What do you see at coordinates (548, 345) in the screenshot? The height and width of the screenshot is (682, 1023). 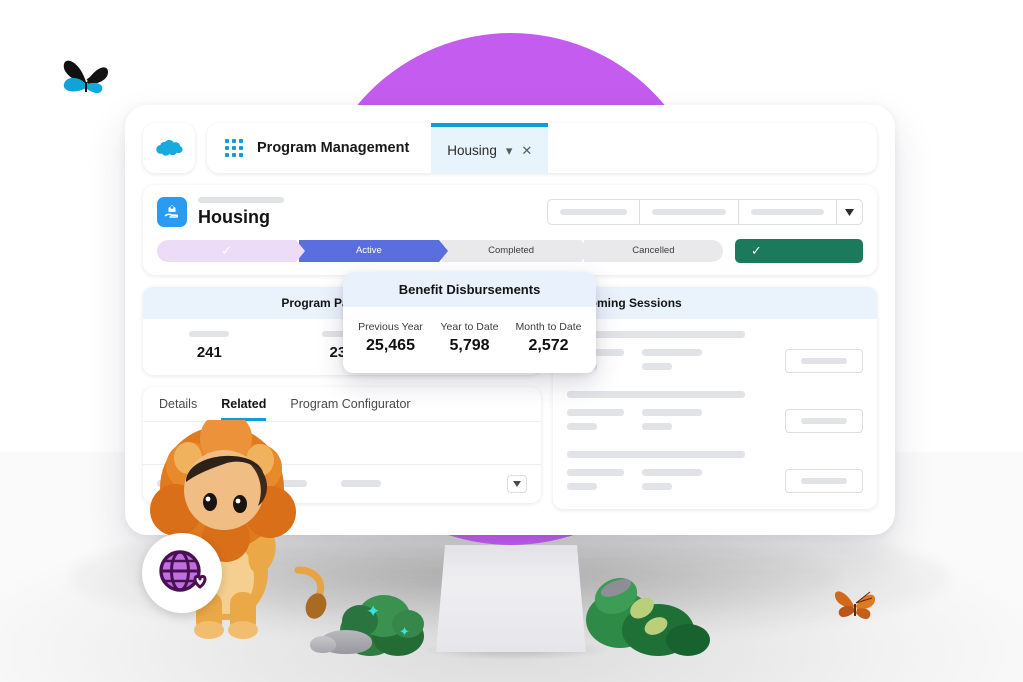 I see `benefit-metric-month-to-date-value: 2,572` at bounding box center [548, 345].